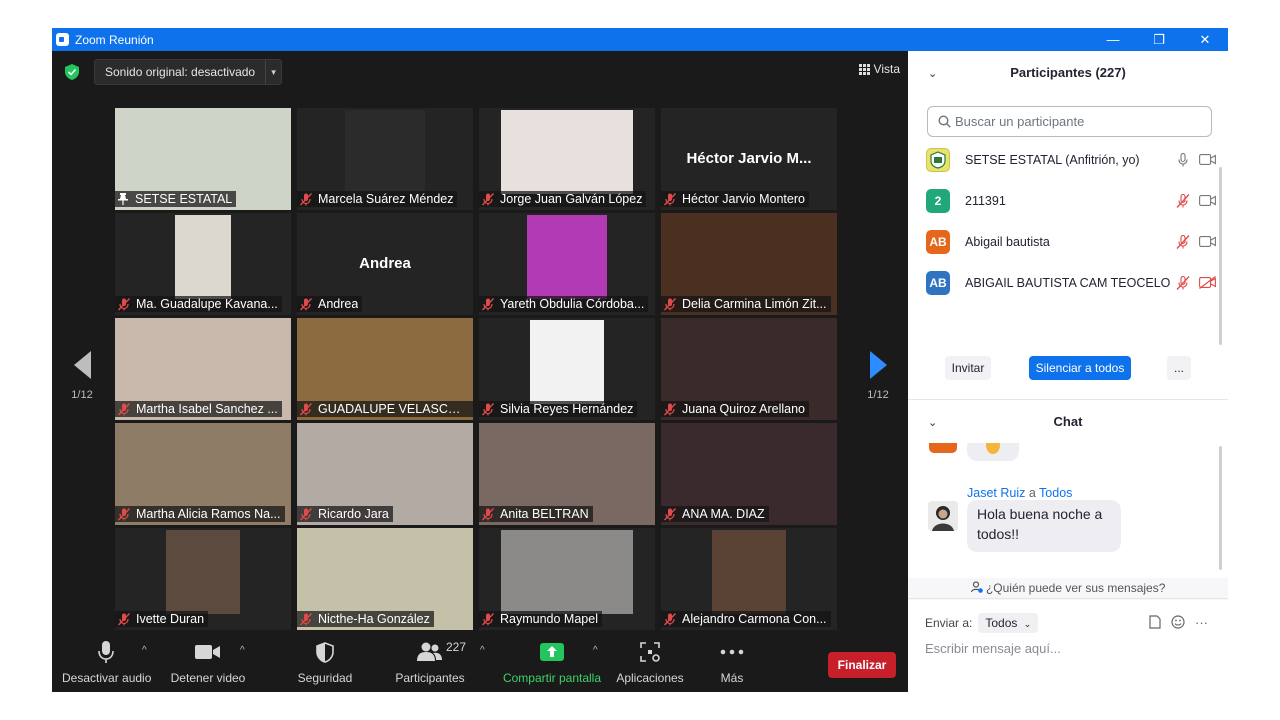 The width and height of the screenshot is (1280, 720). I want to click on share-screen-button: Compartir pantalla, so click(552, 662).